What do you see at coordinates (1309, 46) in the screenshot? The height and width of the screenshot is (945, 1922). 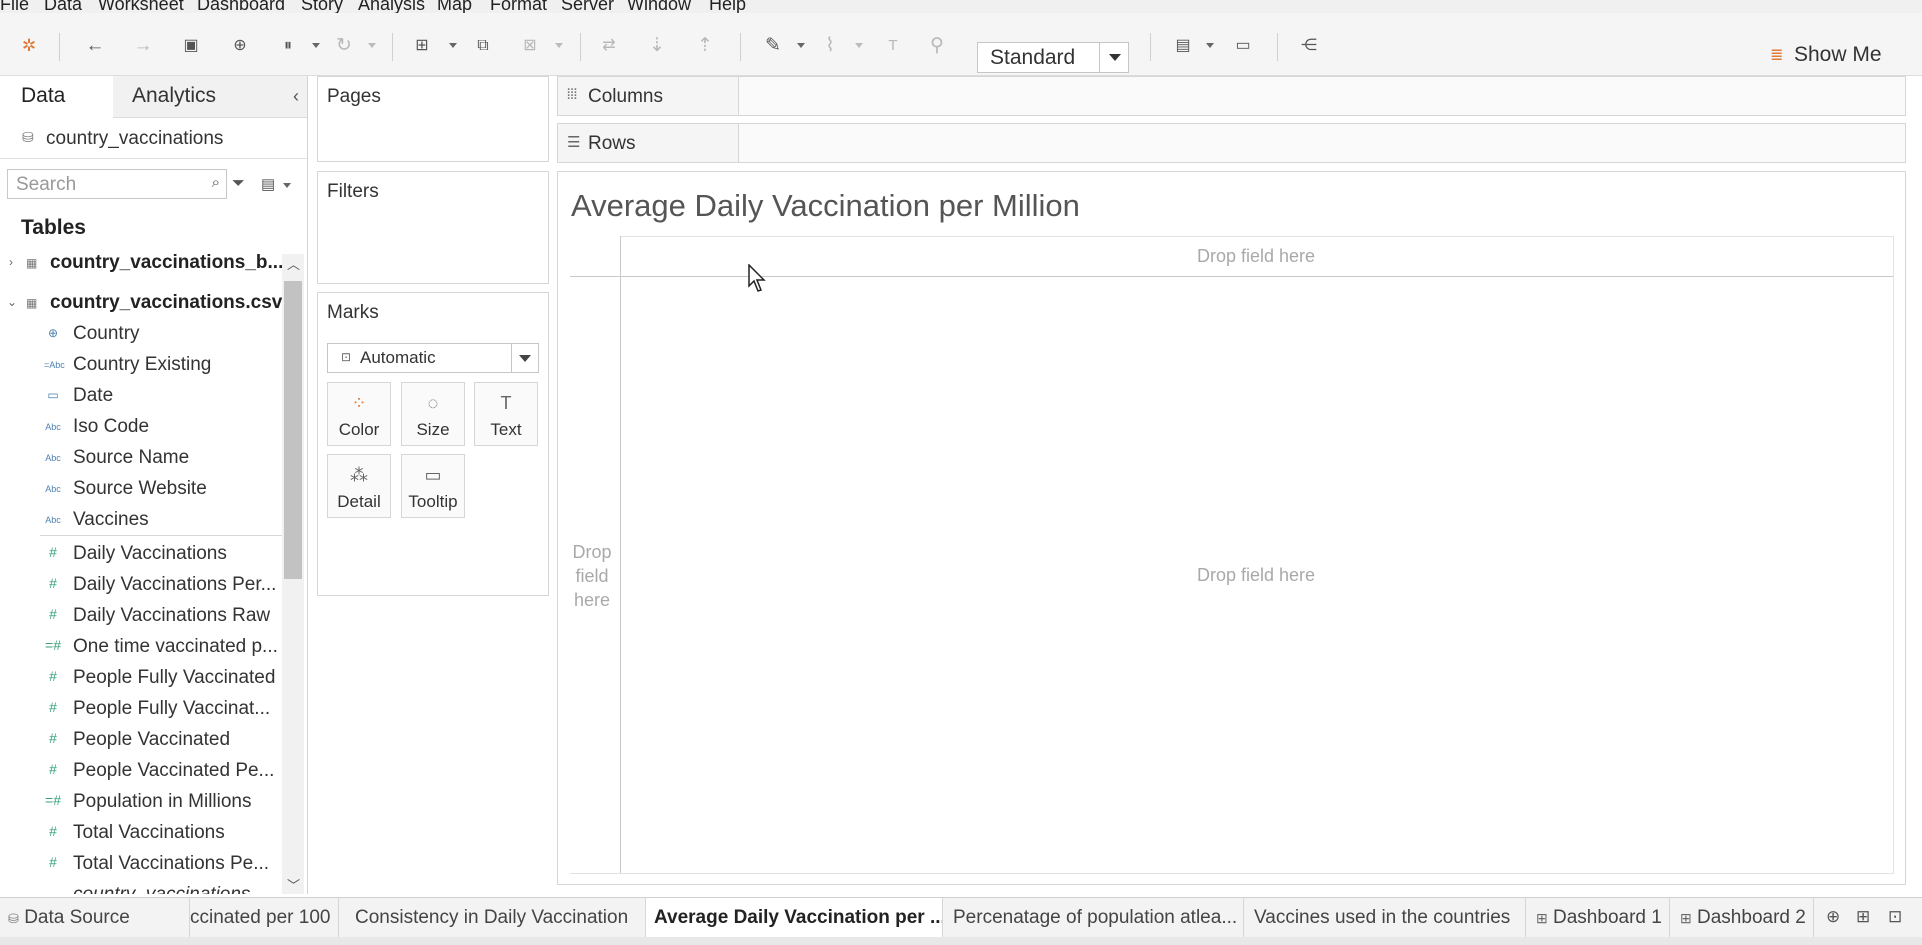 I see `share-icon: ⋲` at bounding box center [1309, 46].